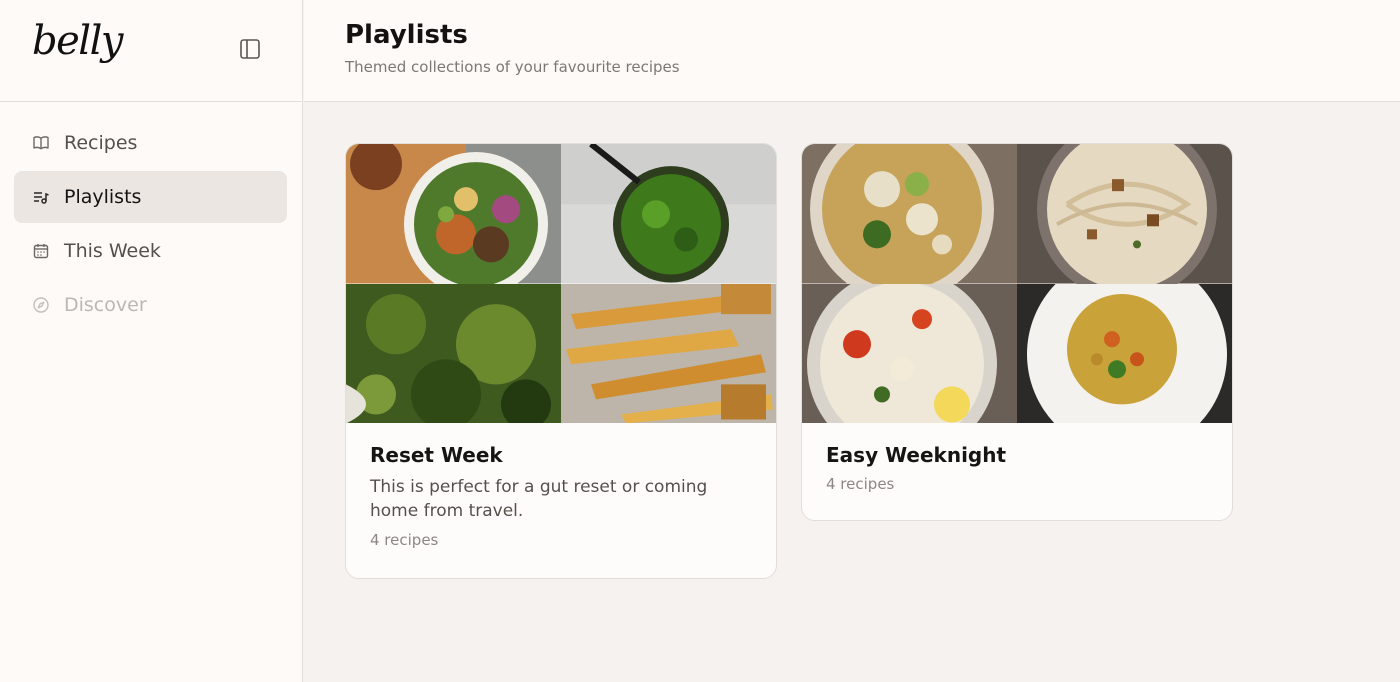 The height and width of the screenshot is (682, 1400). What do you see at coordinates (909, 214) in the screenshot?
I see `recipe-thumbnail-white-bean-stew` at bounding box center [909, 214].